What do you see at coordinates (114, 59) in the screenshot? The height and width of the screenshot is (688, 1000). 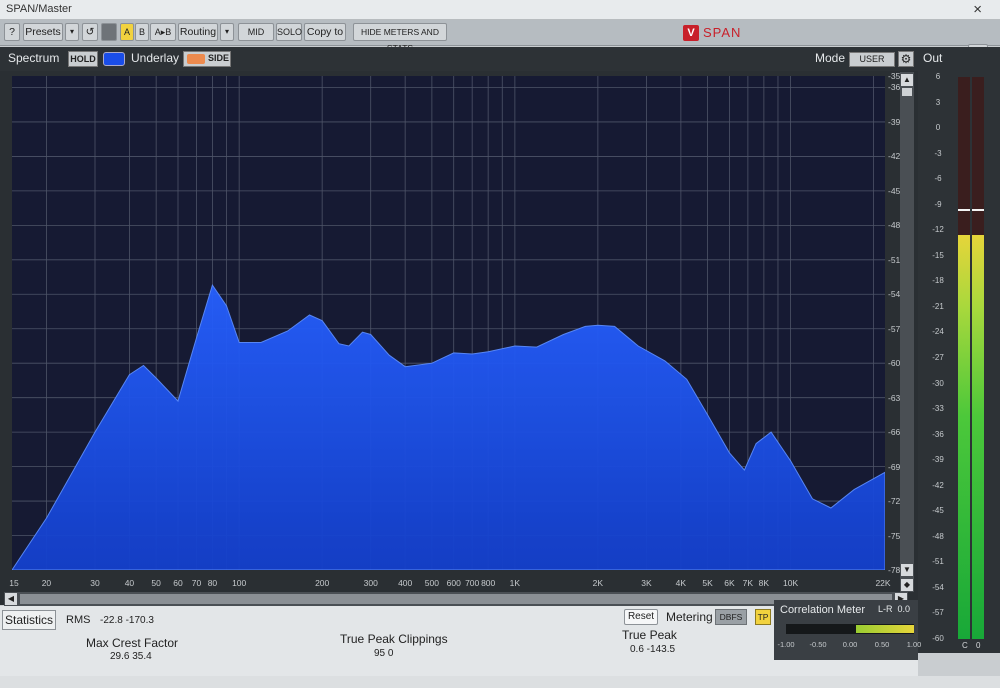 I see `spectrum-color-swatch` at bounding box center [114, 59].